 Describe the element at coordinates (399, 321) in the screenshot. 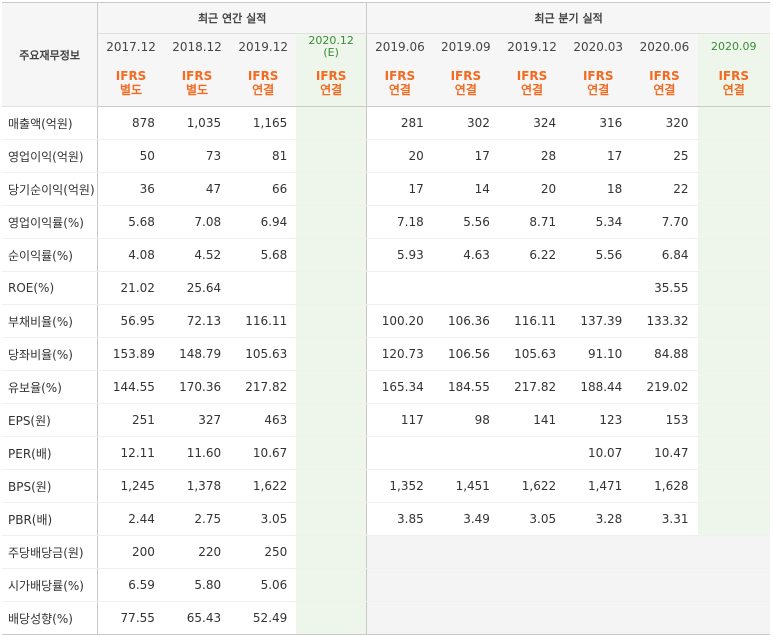

I see `metric-value: 100.20` at that location.